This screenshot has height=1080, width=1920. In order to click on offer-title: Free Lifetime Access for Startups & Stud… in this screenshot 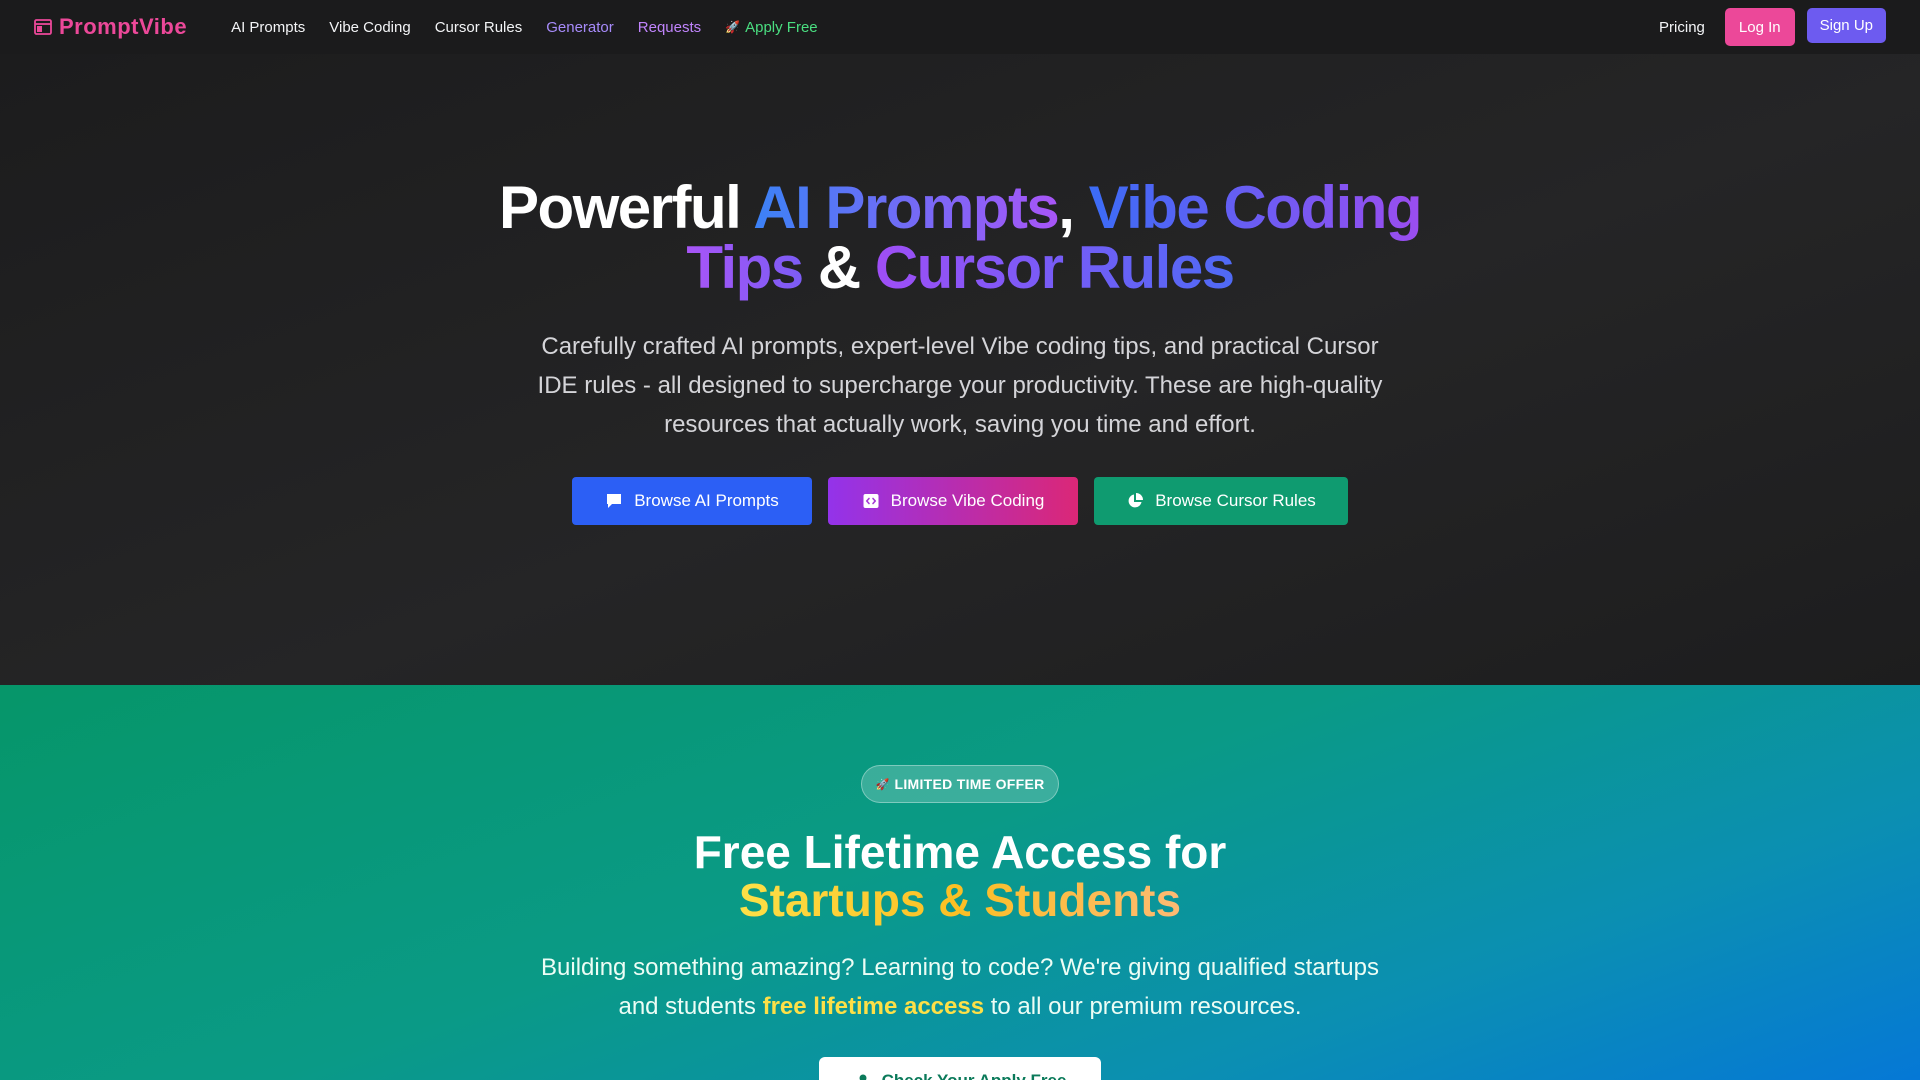, I will do `click(960, 876)`.